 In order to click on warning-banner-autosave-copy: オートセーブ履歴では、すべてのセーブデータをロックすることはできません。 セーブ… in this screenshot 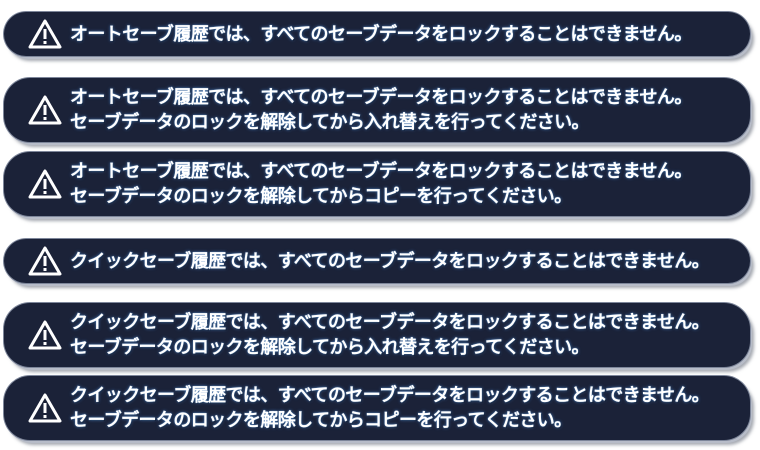, I will do `click(377, 184)`.